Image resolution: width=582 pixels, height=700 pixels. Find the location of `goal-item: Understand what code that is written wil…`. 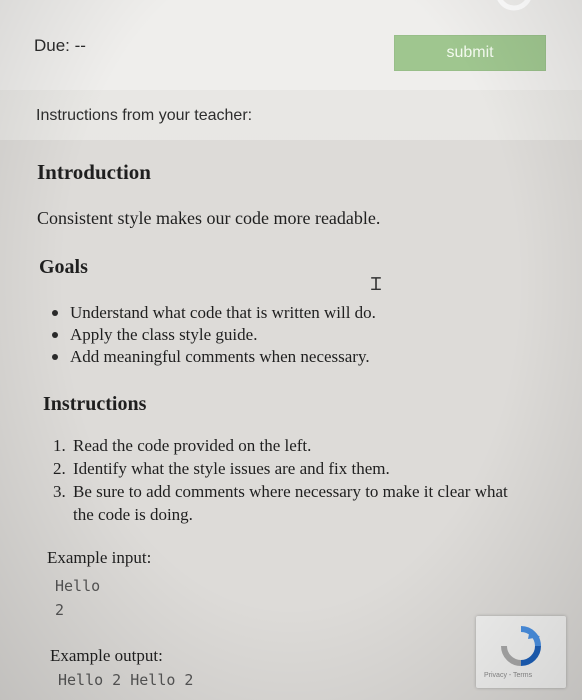

goal-item: Understand what code that is written wil… is located at coordinates (214, 313).